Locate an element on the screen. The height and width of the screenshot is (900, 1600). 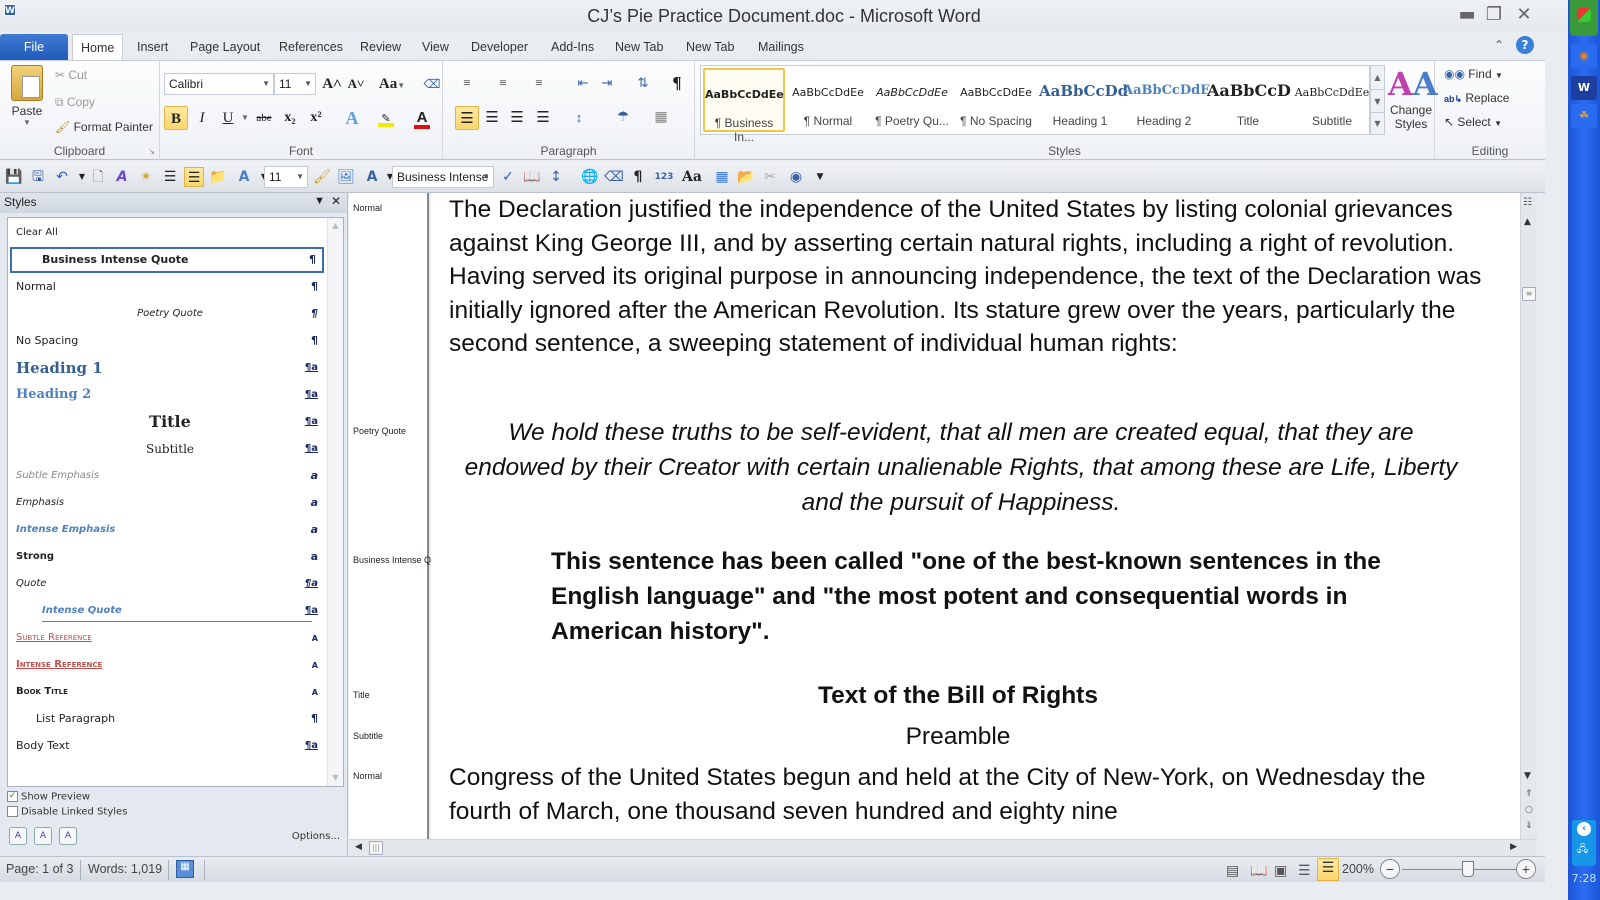
macro-recording-icon: ▦ is located at coordinates (185, 869).